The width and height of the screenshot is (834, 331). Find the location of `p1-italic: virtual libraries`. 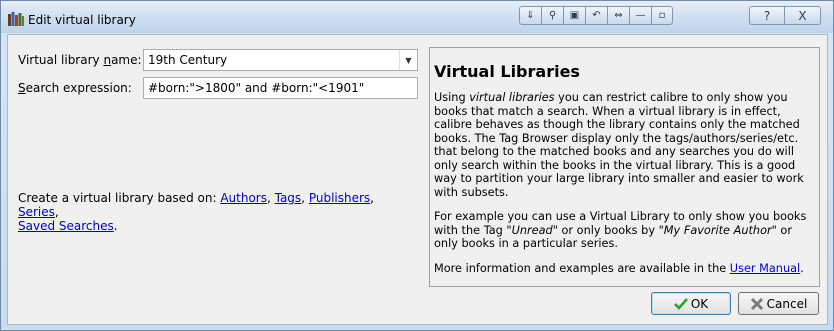

p1-italic: virtual libraries is located at coordinates (512, 97).